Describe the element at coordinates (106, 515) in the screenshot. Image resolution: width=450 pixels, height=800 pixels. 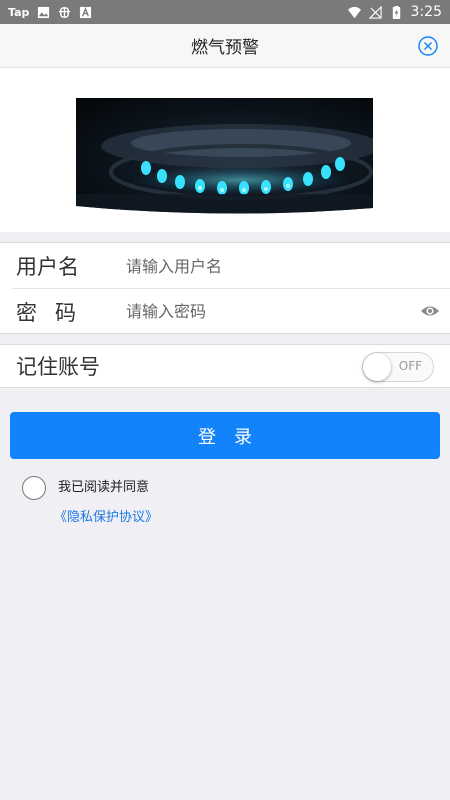
I see `privacy-policy-link: 《隐私保护协议》` at that location.